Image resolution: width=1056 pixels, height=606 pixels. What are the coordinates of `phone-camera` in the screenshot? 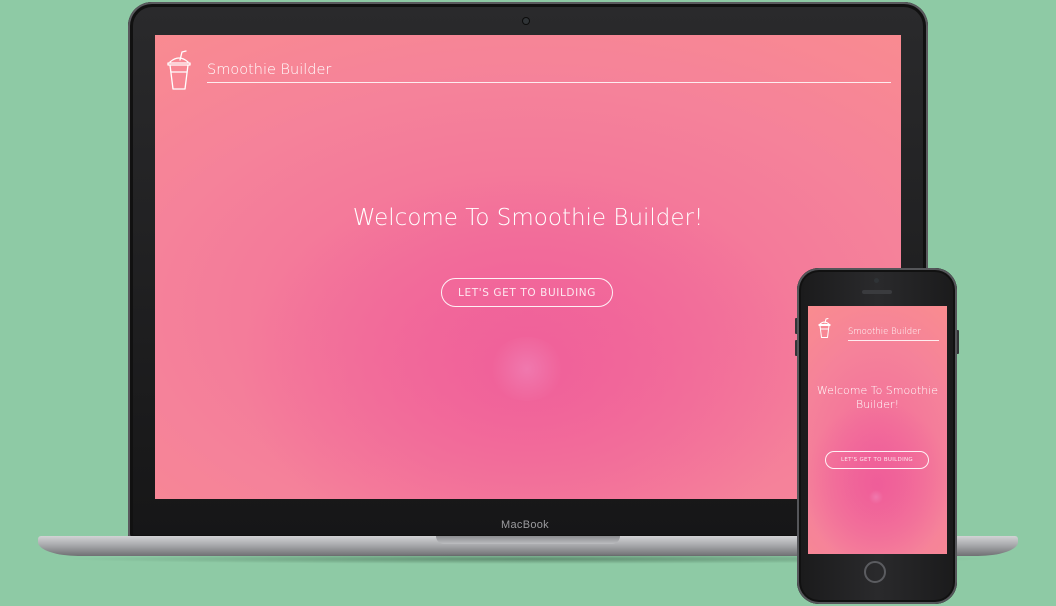 It's located at (876, 280).